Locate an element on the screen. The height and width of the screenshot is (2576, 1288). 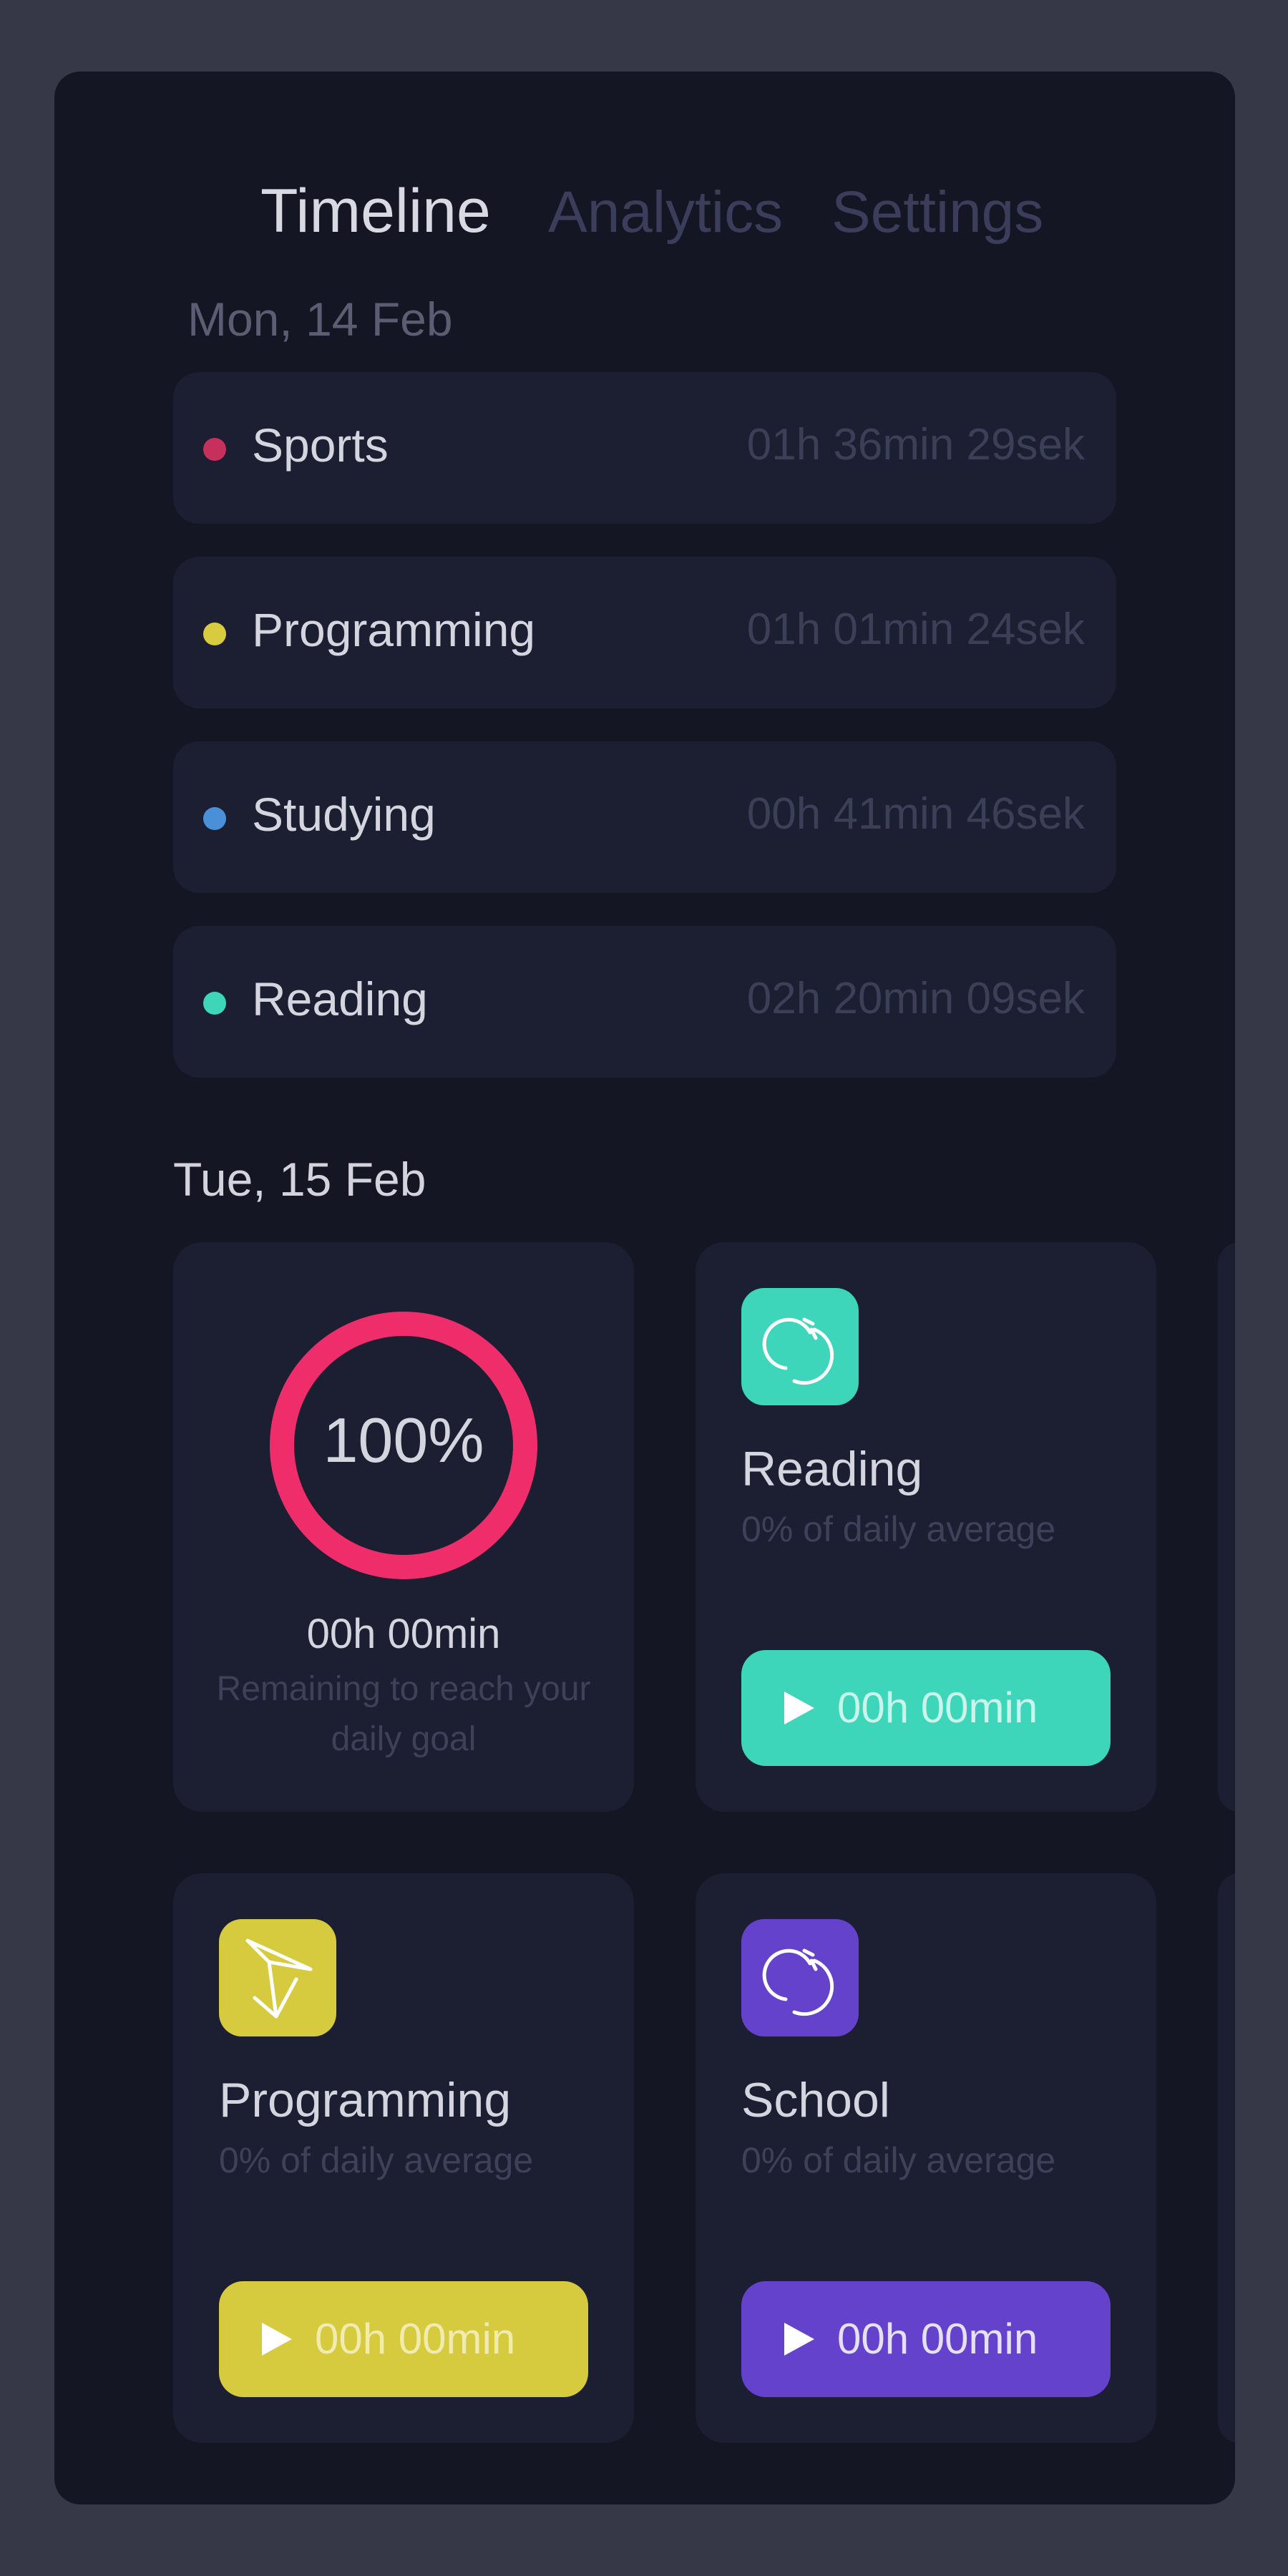
activity-title: Programming is located at coordinates (365, 2100).